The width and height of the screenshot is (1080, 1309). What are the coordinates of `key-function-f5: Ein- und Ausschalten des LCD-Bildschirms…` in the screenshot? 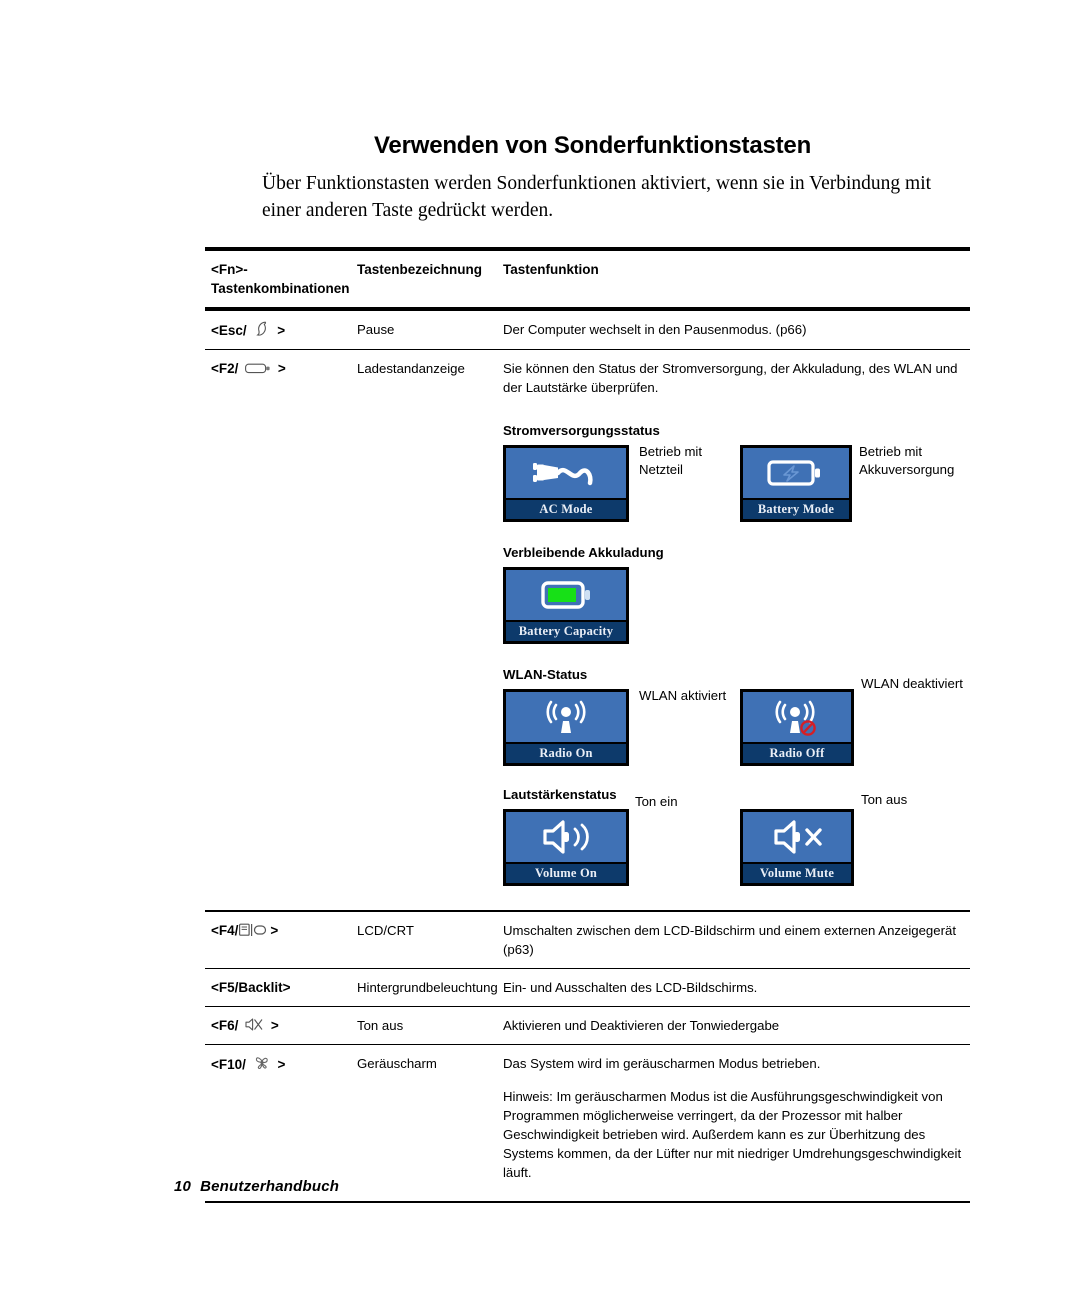 It's located at (630, 987).